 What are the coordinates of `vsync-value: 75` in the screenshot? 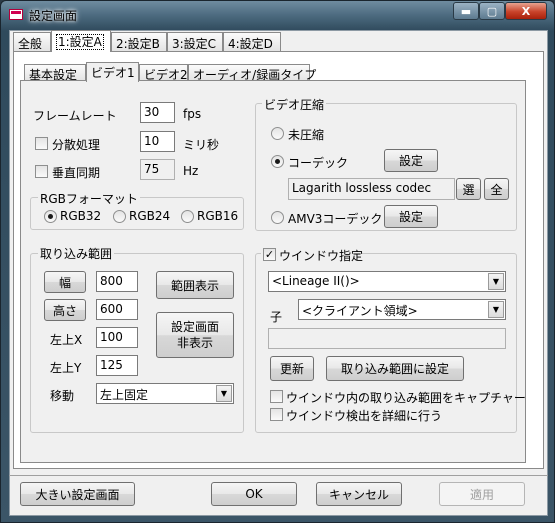 It's located at (157, 169).